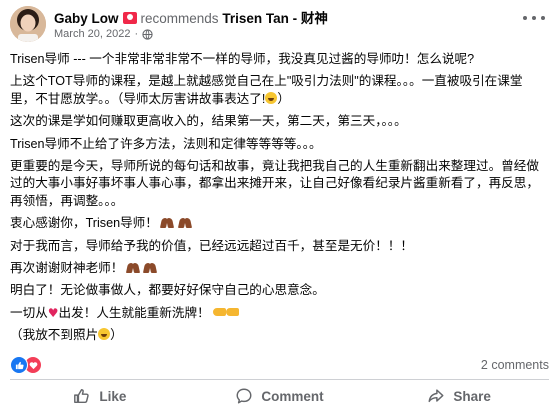 Image resolution: width=559 pixels, height=412 pixels. I want to click on globe-icon, so click(147, 34).